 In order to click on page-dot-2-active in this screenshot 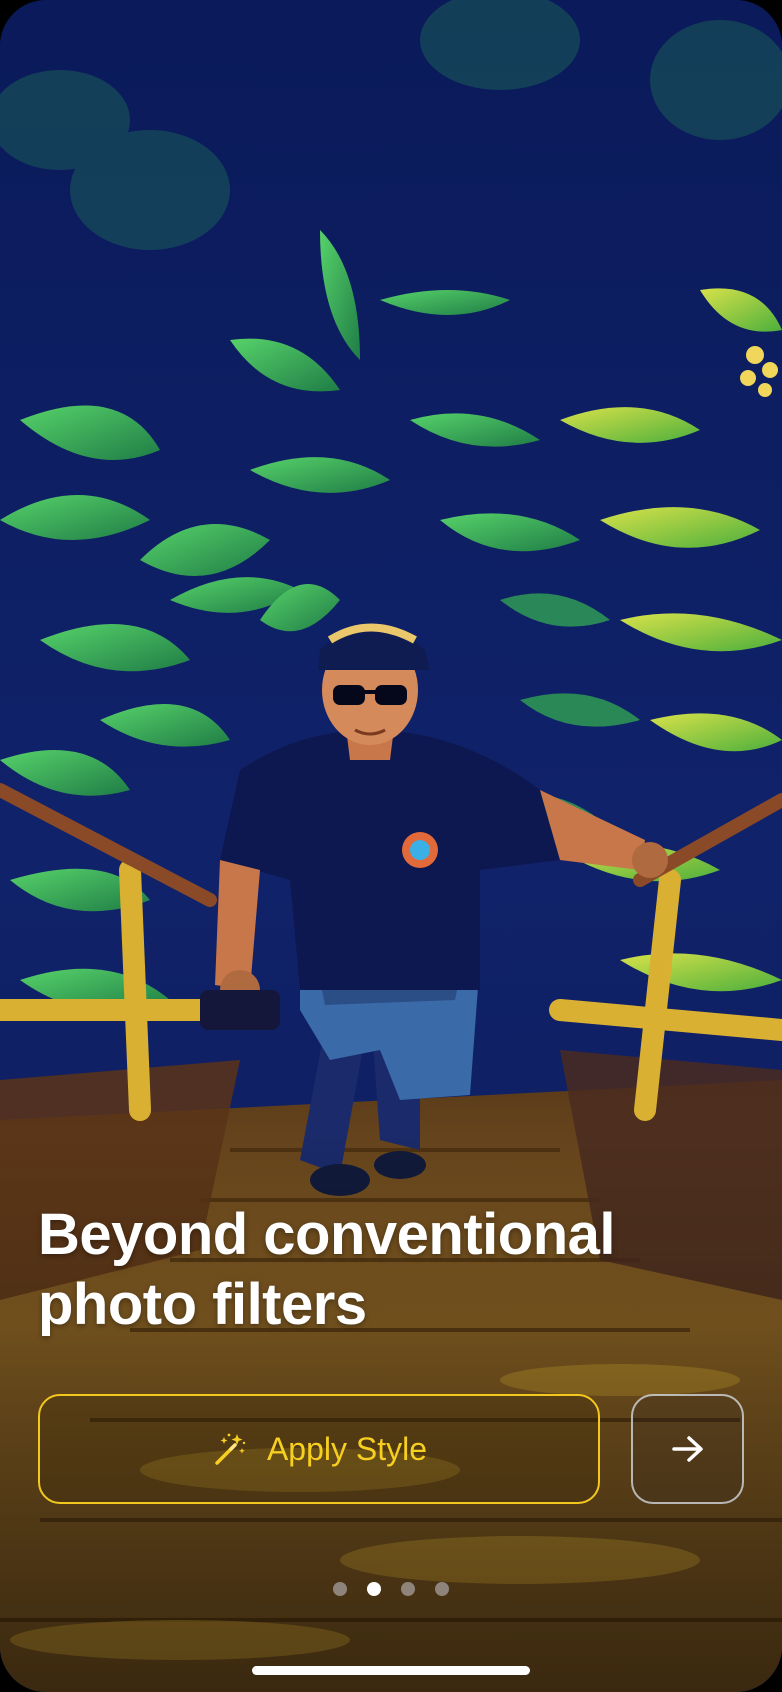, I will do `click(374, 1589)`.